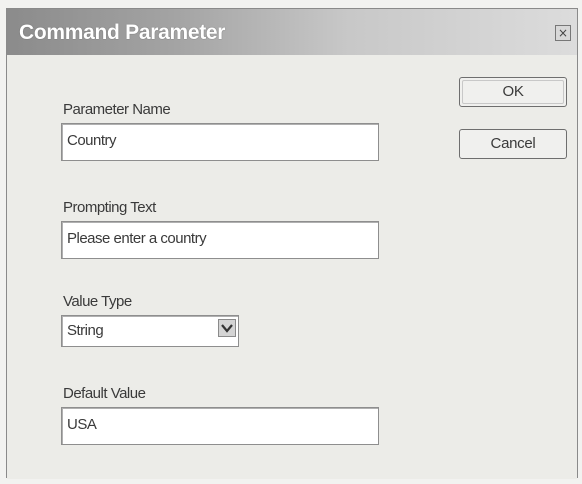 The image size is (582, 484). Describe the element at coordinates (104, 393) in the screenshot. I see `default-value-label: Default Value` at that location.